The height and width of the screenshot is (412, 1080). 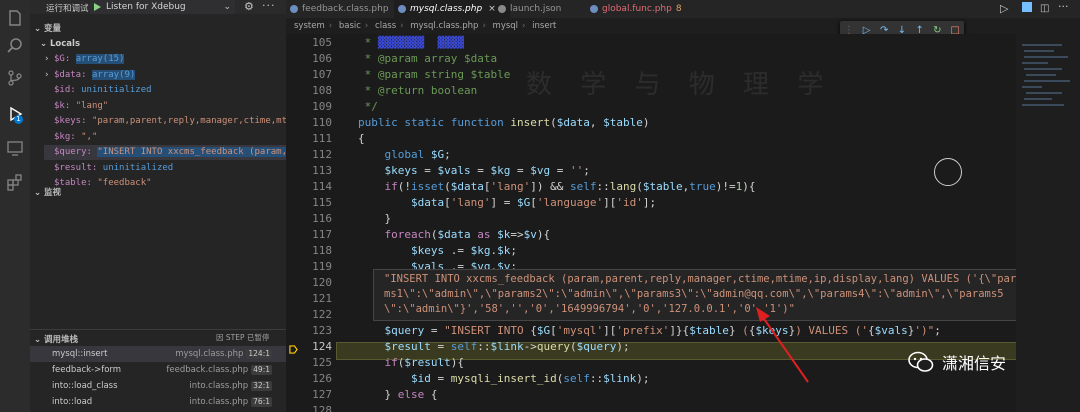 I want to click on line-number: 113, so click(x=309, y=170).